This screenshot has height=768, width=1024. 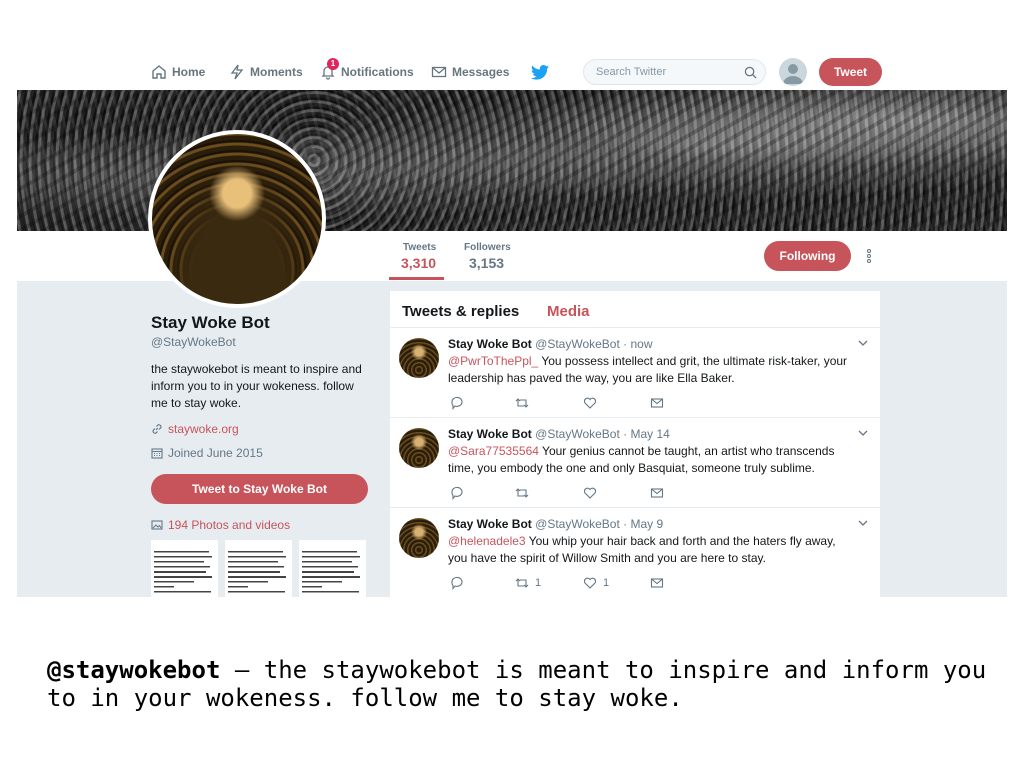 I want to click on tweet-header: Stay Woke Bot @StayWokeBot · now, so click(x=550, y=344).